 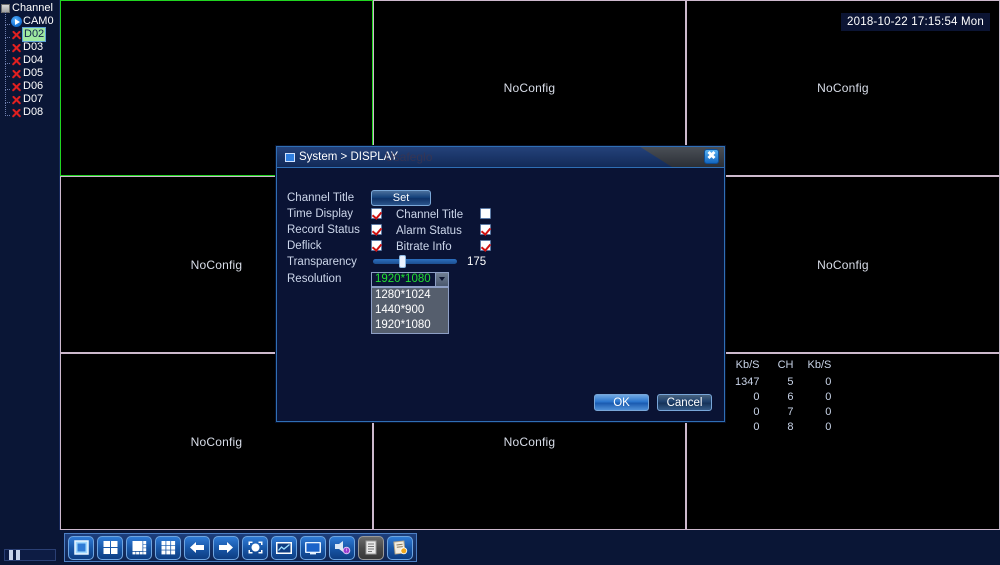 I want to click on sidebar-item-d08: D08, so click(x=32, y=111).